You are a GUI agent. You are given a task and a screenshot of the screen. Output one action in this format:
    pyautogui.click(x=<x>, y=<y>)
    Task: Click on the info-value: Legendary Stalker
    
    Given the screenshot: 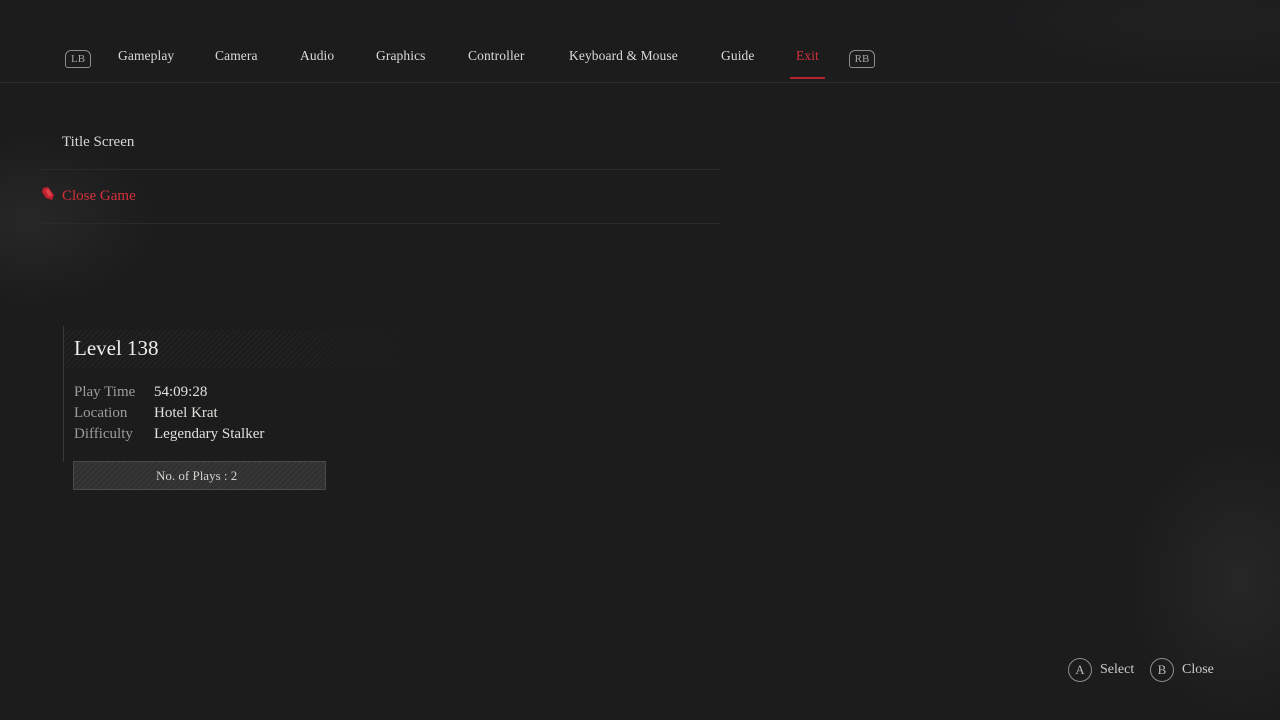 What is the action you would take?
    pyautogui.click(x=209, y=434)
    